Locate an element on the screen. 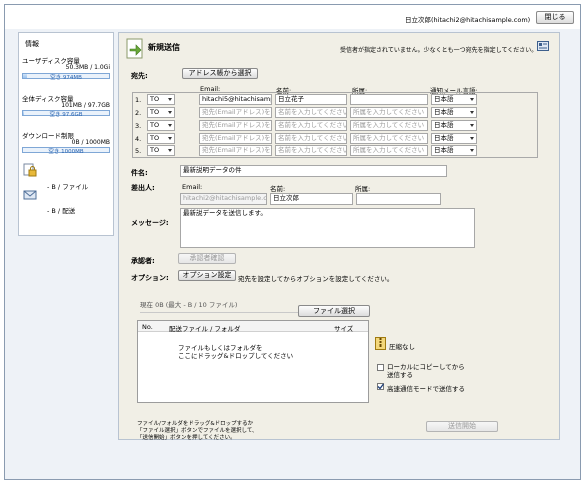 This screenshot has height=484, width=585. download-limit-free: 空き 1000MB is located at coordinates (66, 152).